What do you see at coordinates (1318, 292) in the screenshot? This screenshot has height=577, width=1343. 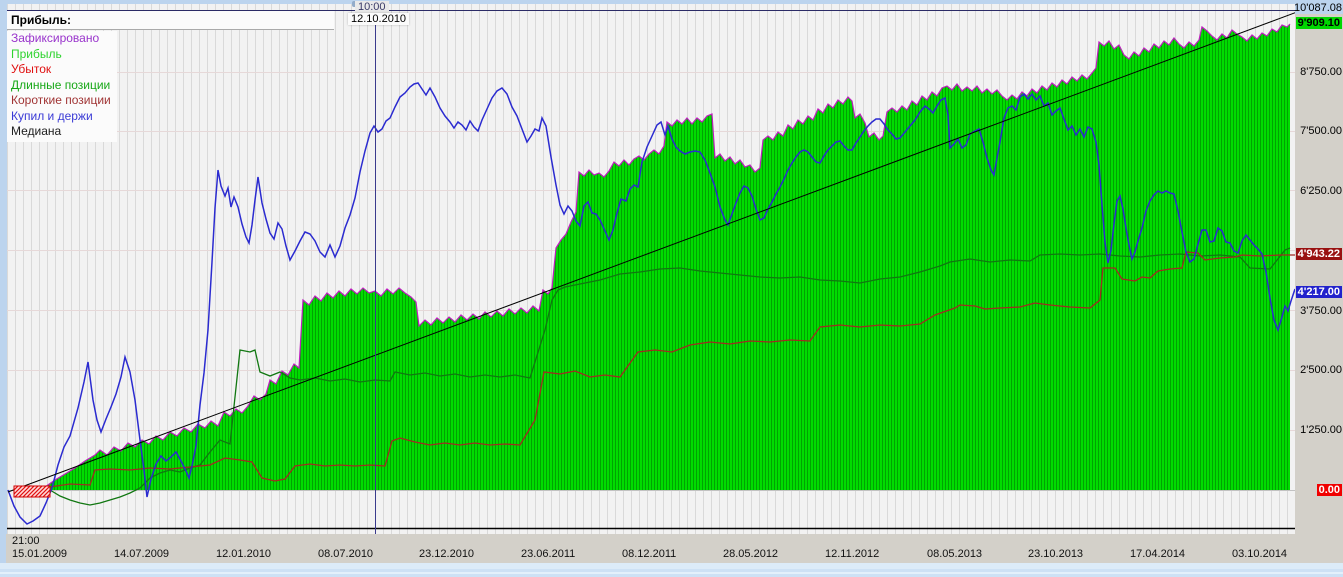 I see `value-badge-6: 4'217.00` at bounding box center [1318, 292].